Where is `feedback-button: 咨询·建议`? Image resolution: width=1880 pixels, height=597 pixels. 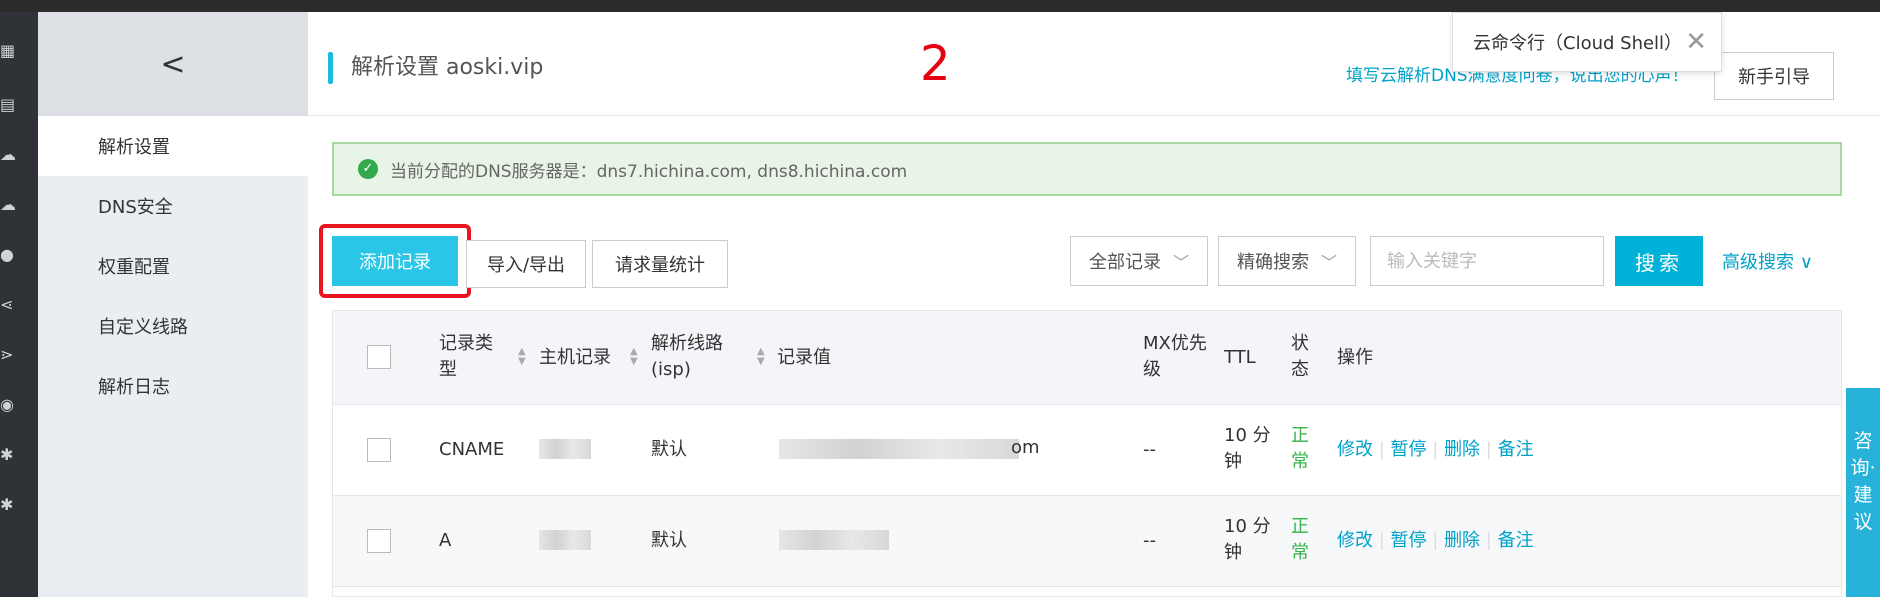
feedback-button: 咨询·建议 is located at coordinates (1863, 492).